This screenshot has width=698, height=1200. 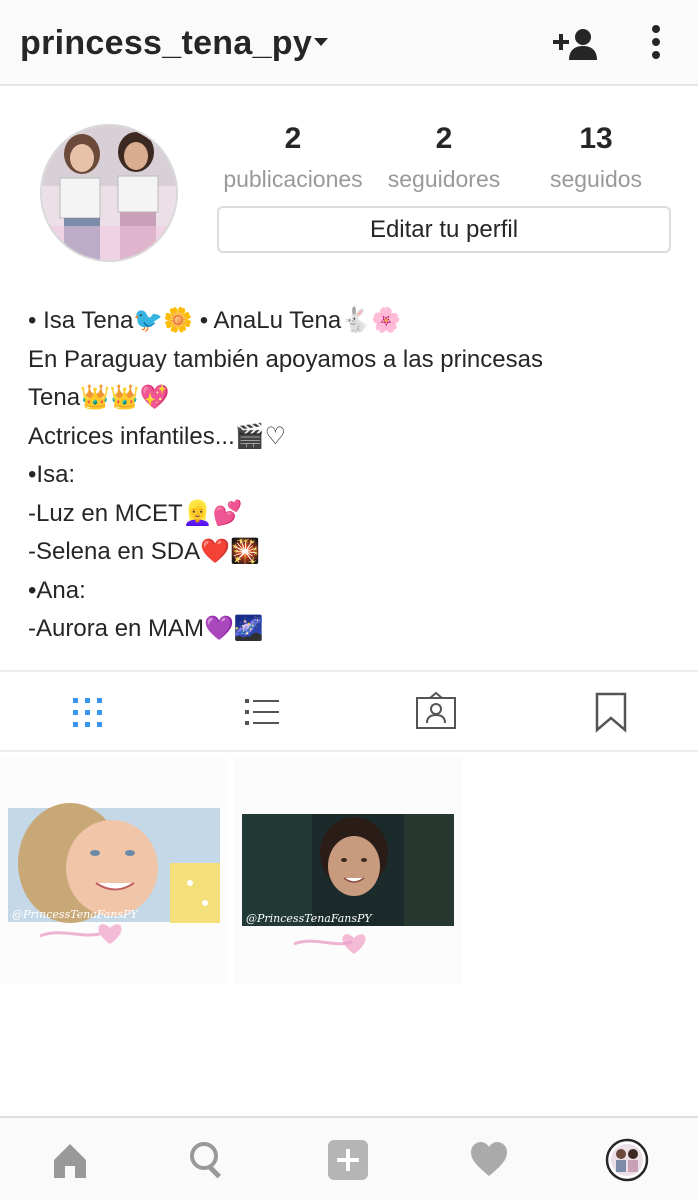 I want to click on saved-icon, so click(x=611, y=712).